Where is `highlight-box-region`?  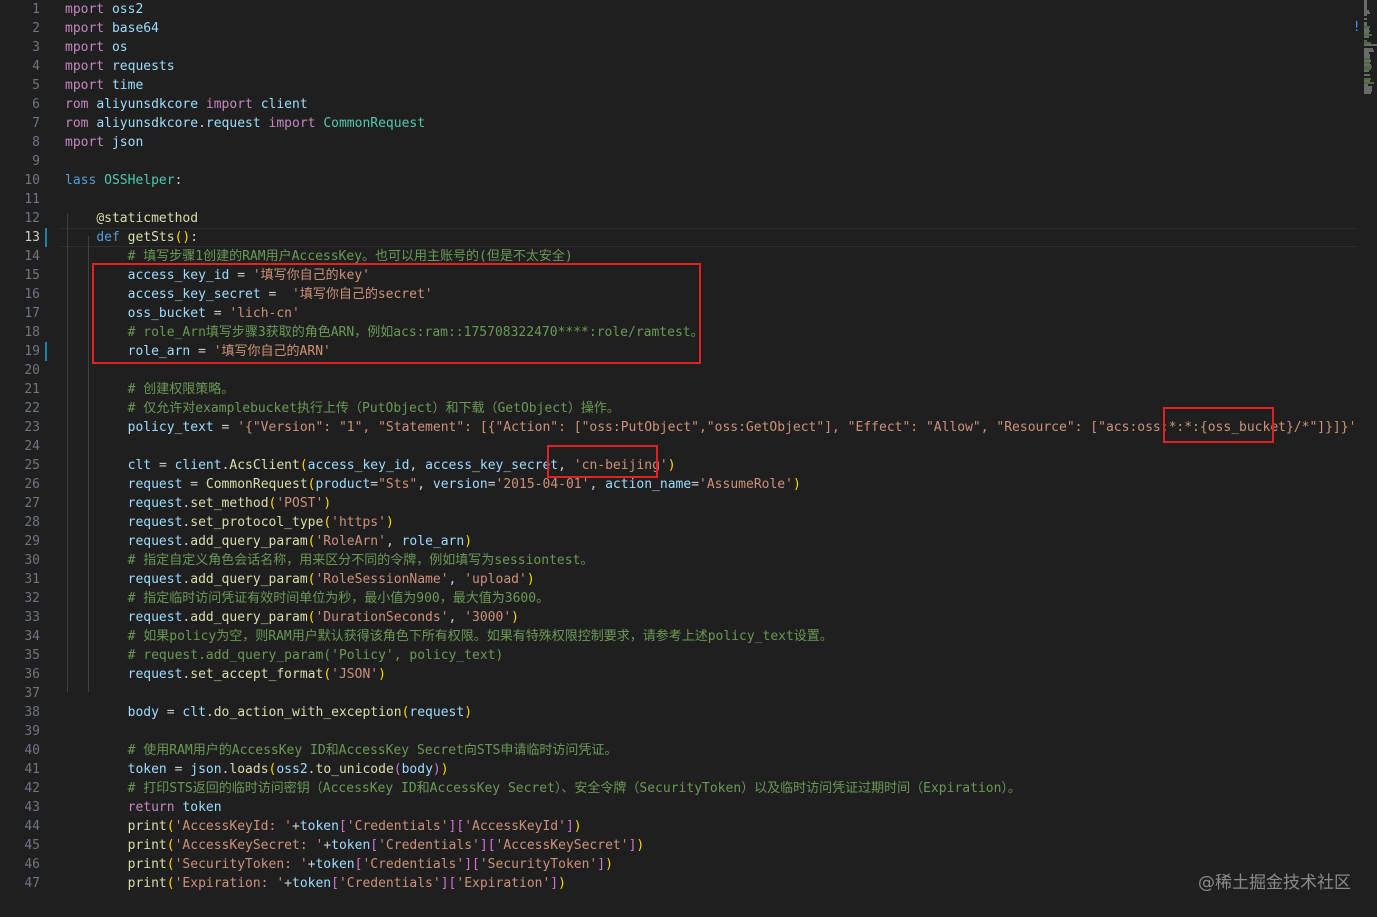 highlight-box-region is located at coordinates (602, 461).